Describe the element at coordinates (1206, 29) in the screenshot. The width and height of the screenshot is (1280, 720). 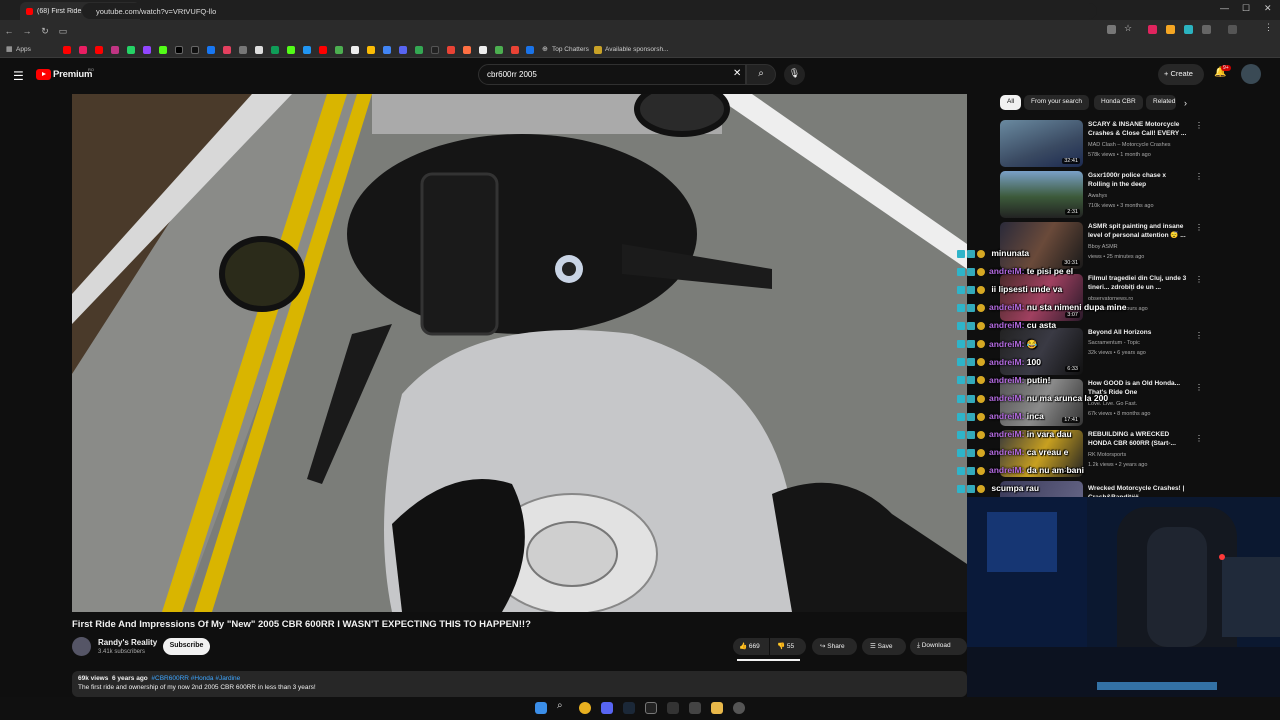
I see `extensions-puzzle-icon` at that location.